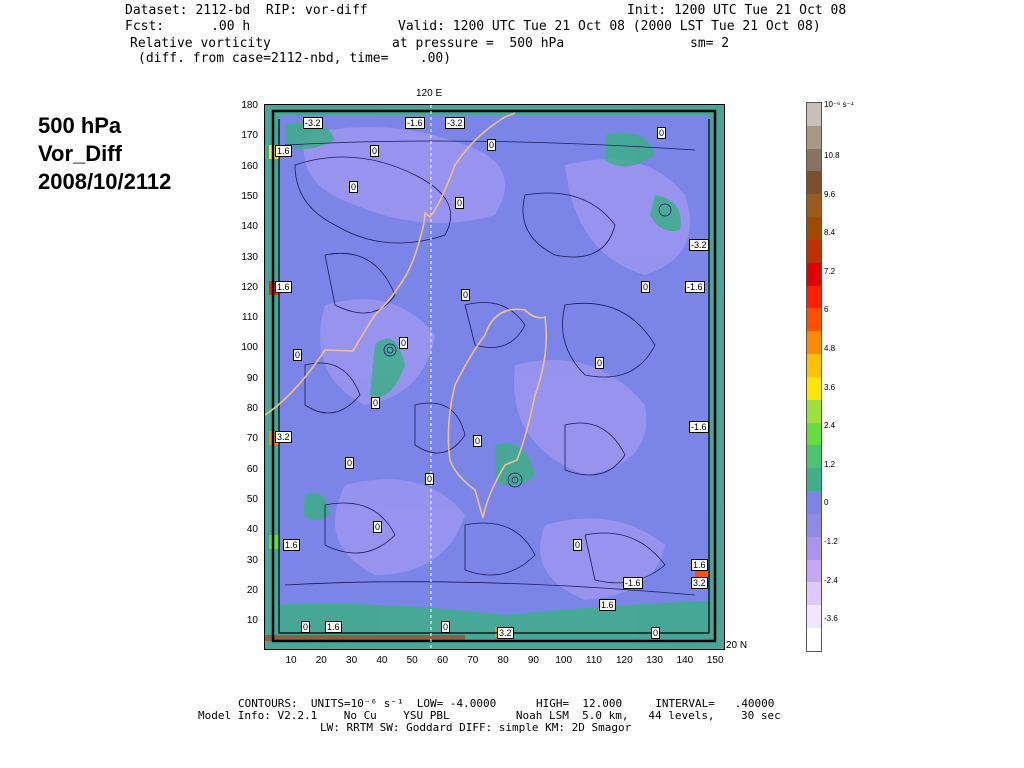  What do you see at coordinates (250, 318) in the screenshot?
I see `y-tick-label: 110` at bounding box center [250, 318].